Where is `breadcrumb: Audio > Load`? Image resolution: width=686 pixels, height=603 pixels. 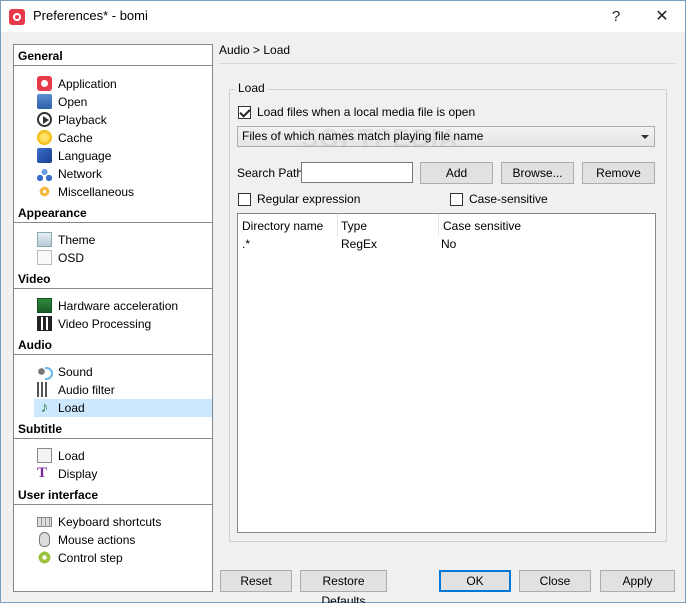
breadcrumb: Audio > Load is located at coordinates (255, 50).